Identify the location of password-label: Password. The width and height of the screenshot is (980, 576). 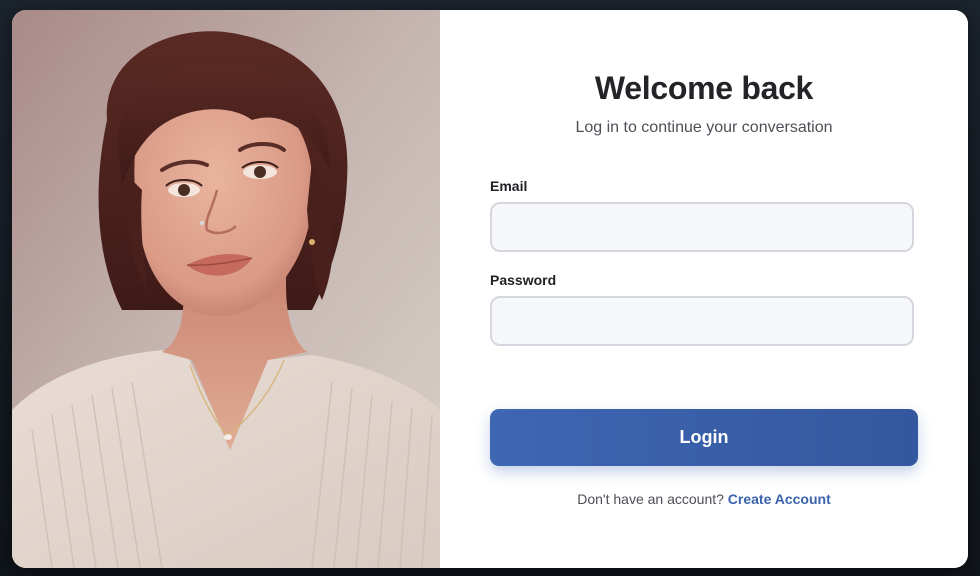
(523, 280).